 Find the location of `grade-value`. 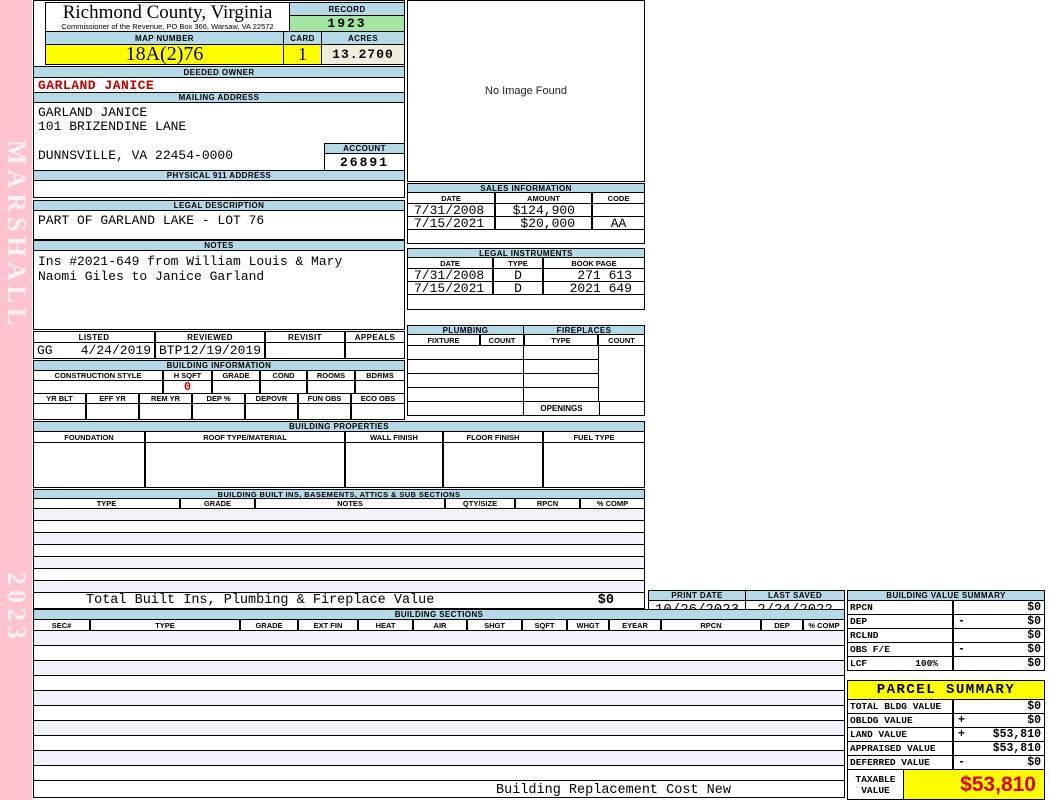

grade-value is located at coordinates (236, 387).